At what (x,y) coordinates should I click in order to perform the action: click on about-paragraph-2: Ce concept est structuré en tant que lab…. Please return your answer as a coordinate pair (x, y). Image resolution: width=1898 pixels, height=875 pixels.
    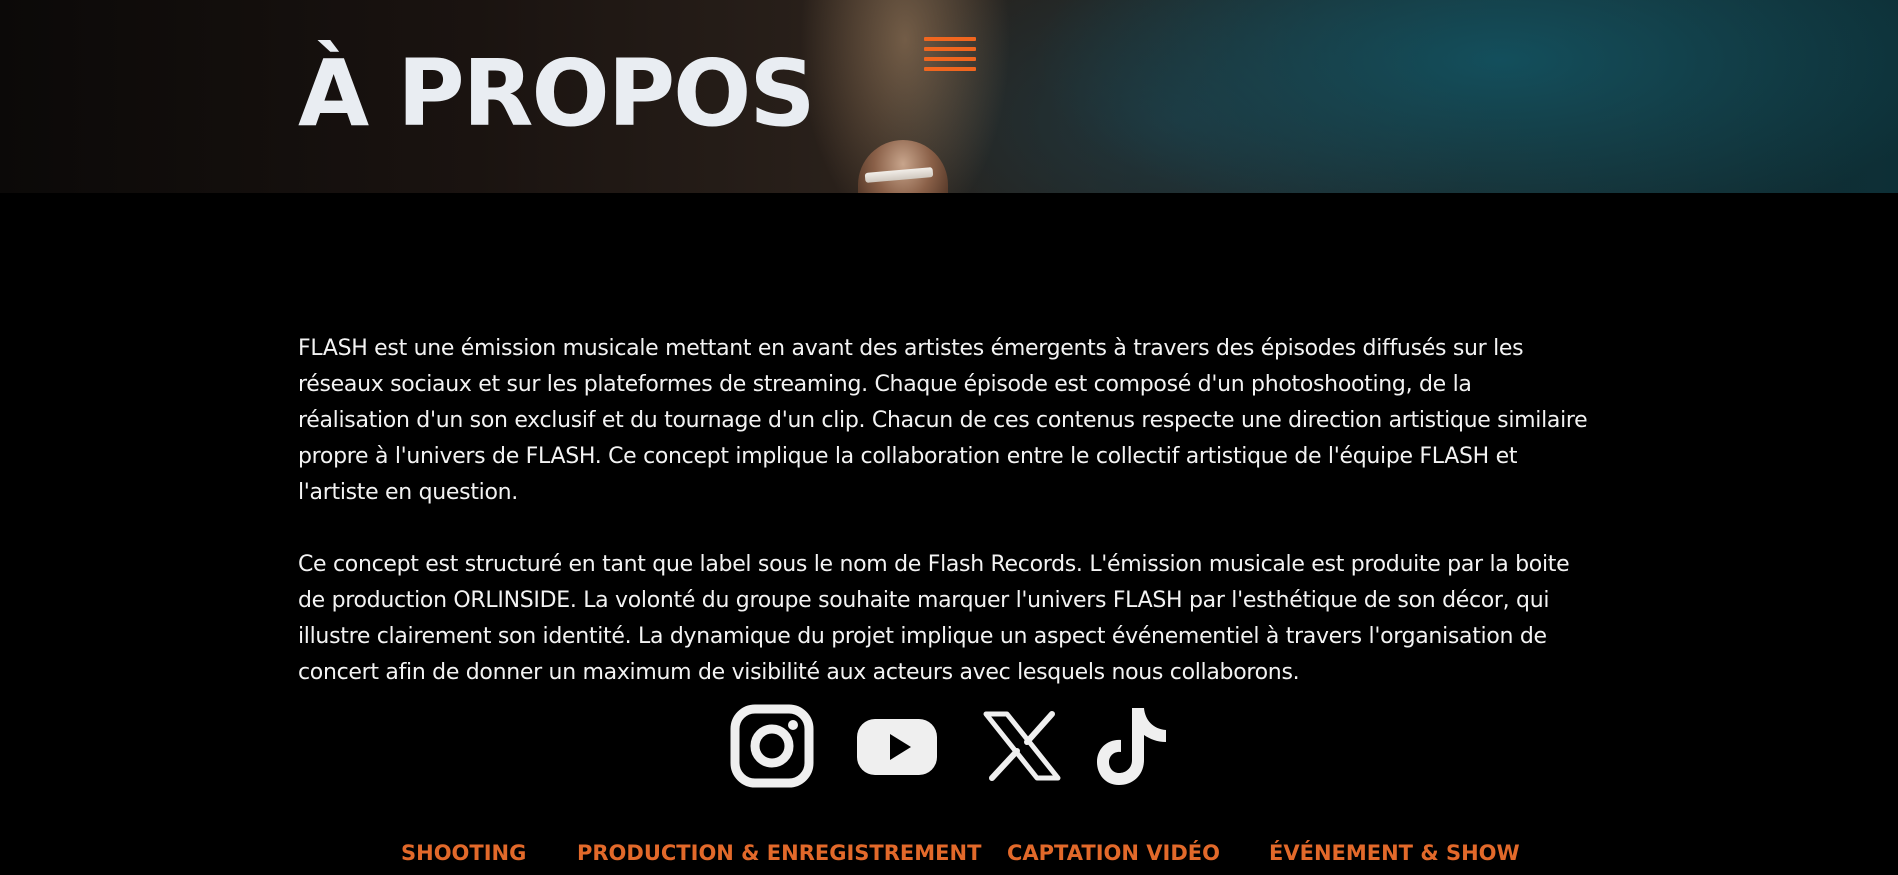
    Looking at the image, I should click on (934, 618).